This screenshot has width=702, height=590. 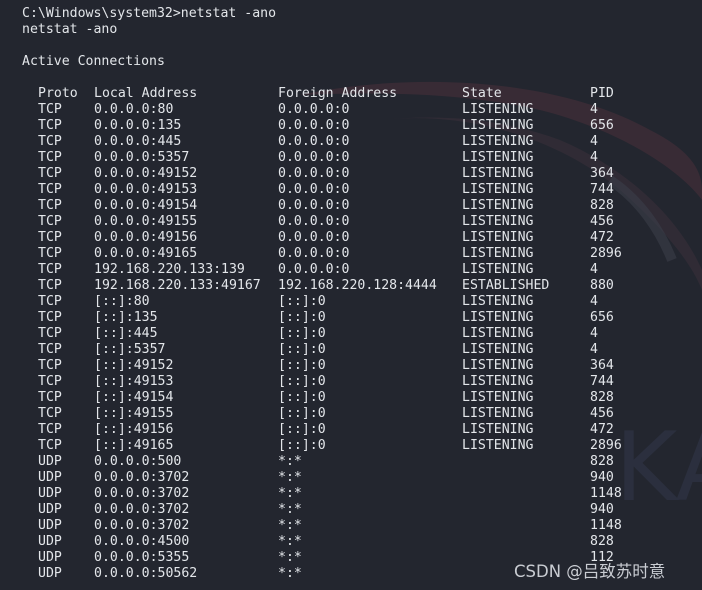 I want to click on row-pid: 364, so click(x=602, y=365).